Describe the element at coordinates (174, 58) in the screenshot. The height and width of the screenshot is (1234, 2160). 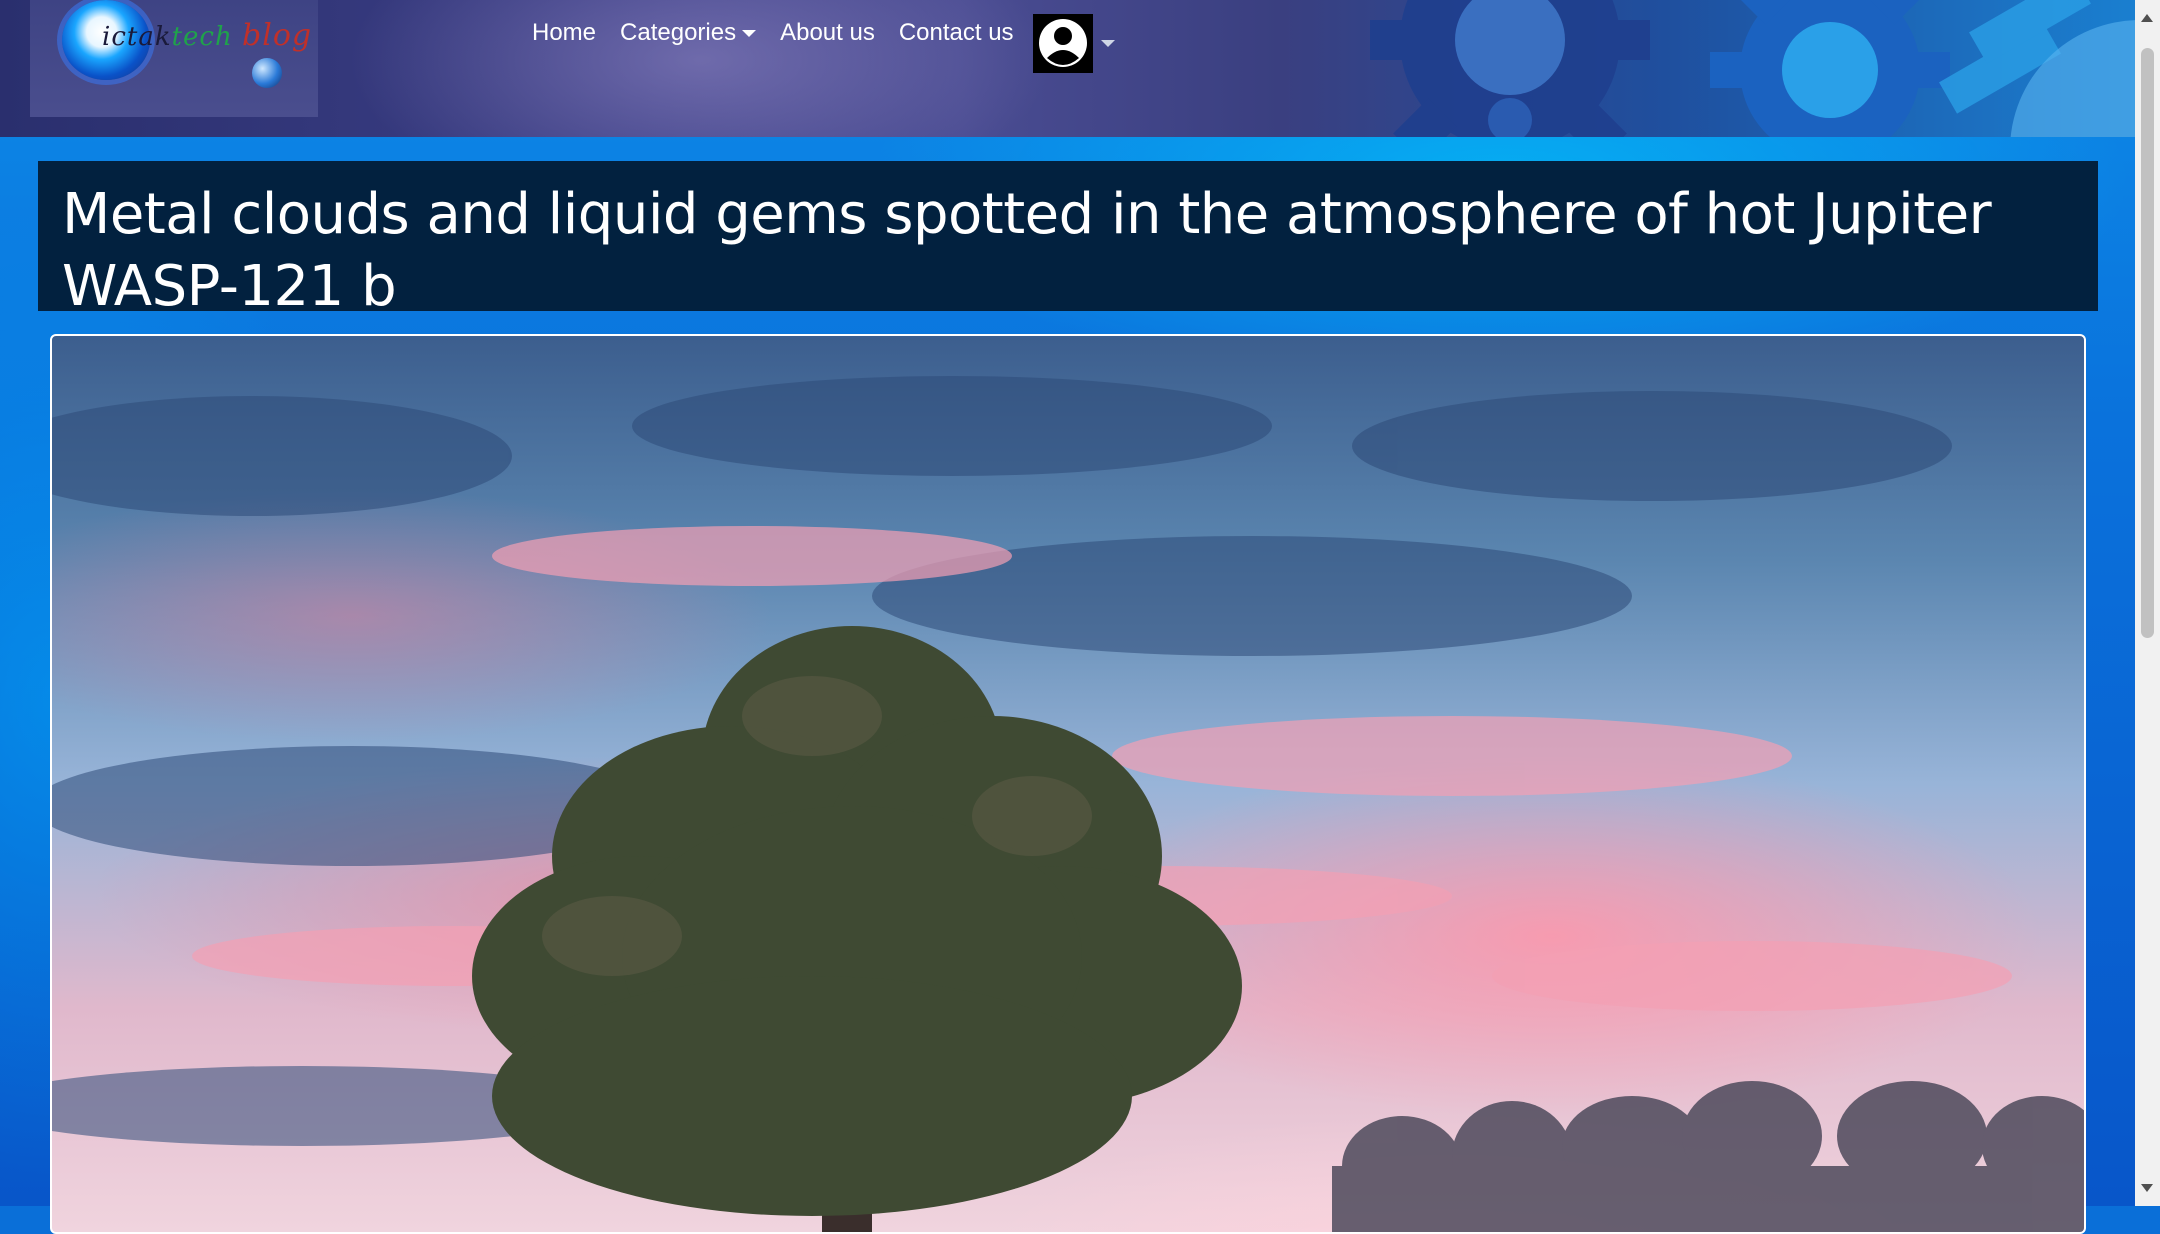
I see `site-logo: ictaktech blog` at that location.